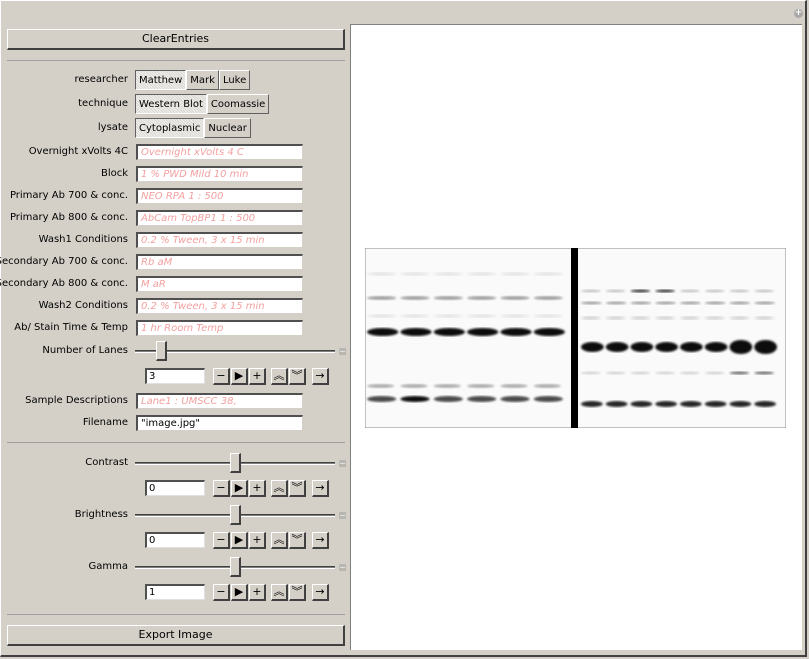  Describe the element at coordinates (171, 104) in the screenshot. I see `option-western-blot: Western Blot` at that location.